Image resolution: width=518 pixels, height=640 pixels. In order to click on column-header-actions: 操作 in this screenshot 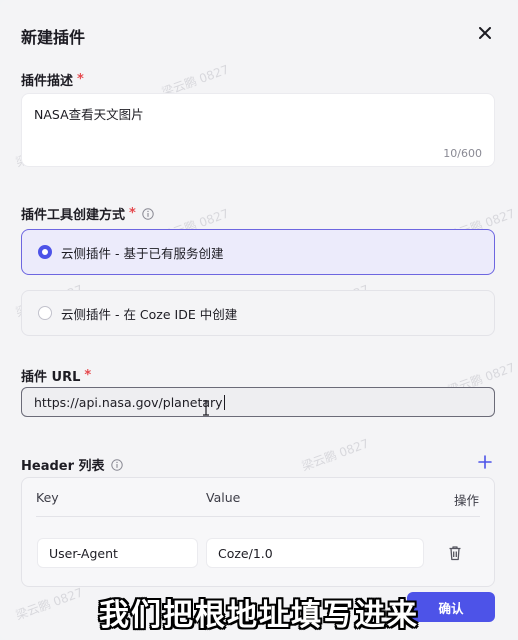, I will do `click(467, 500)`.